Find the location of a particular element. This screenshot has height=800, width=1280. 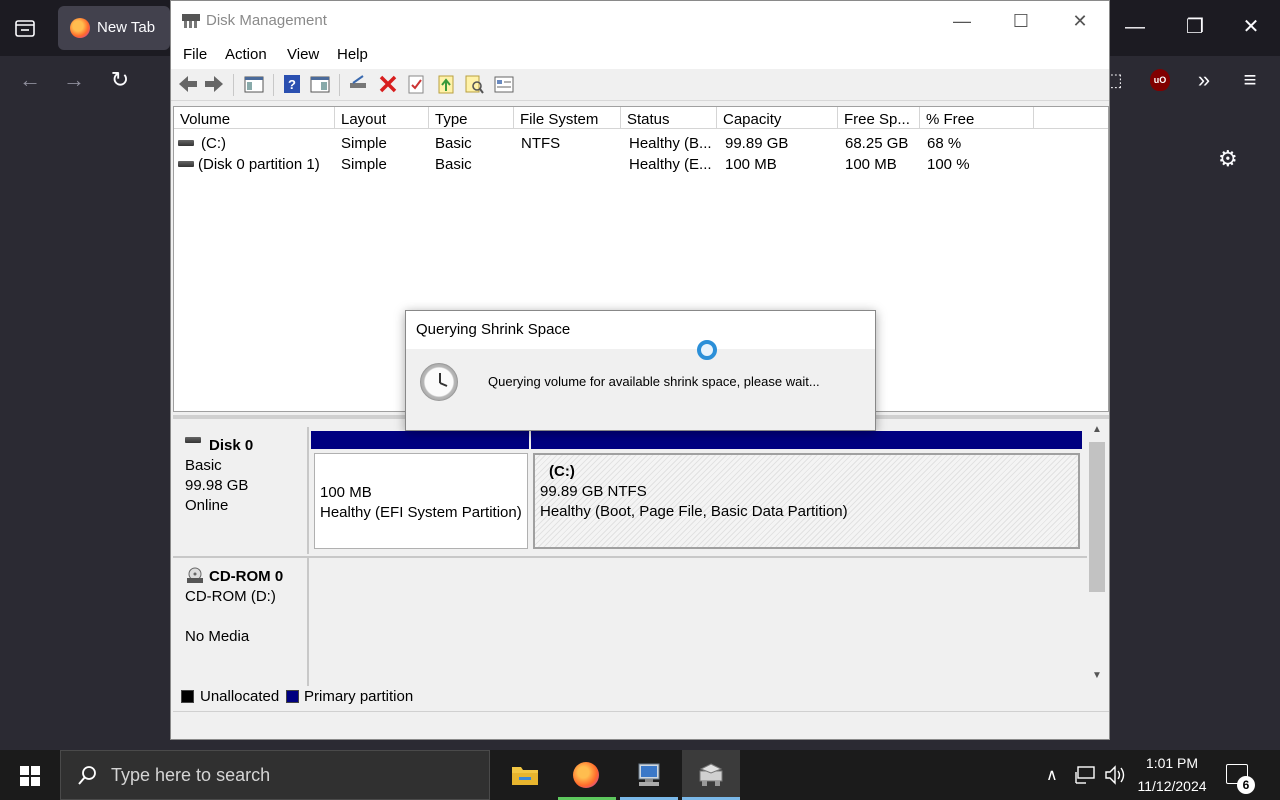

maximize-button: ☐ is located at coordinates (1021, 21).